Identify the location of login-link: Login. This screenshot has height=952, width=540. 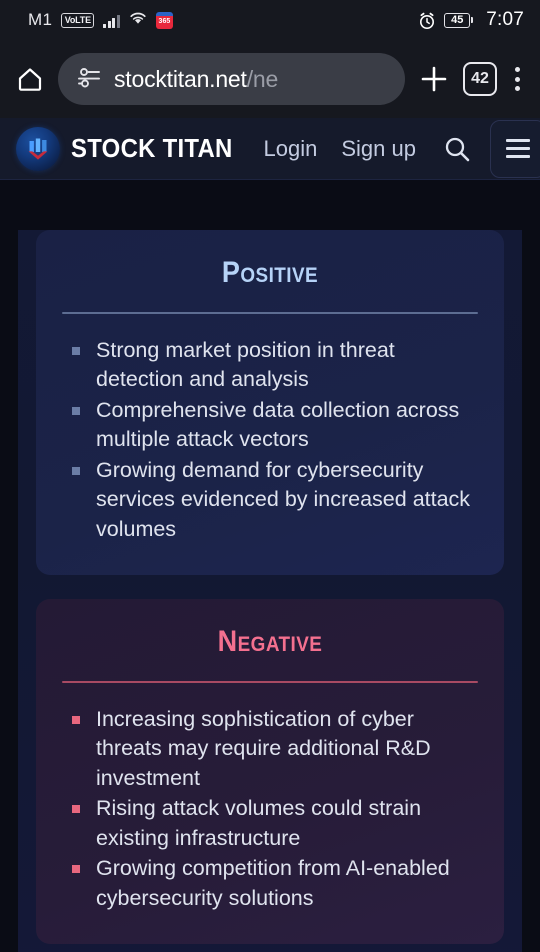
(291, 149).